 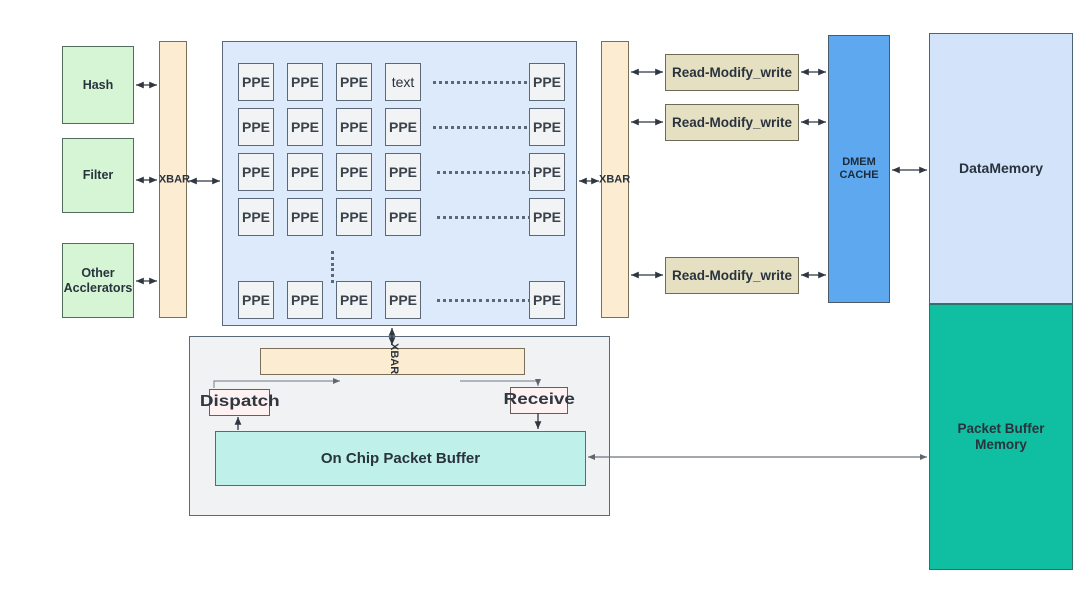 I want to click on dmem-cache-label-line1: DMEM, so click(x=859, y=162).